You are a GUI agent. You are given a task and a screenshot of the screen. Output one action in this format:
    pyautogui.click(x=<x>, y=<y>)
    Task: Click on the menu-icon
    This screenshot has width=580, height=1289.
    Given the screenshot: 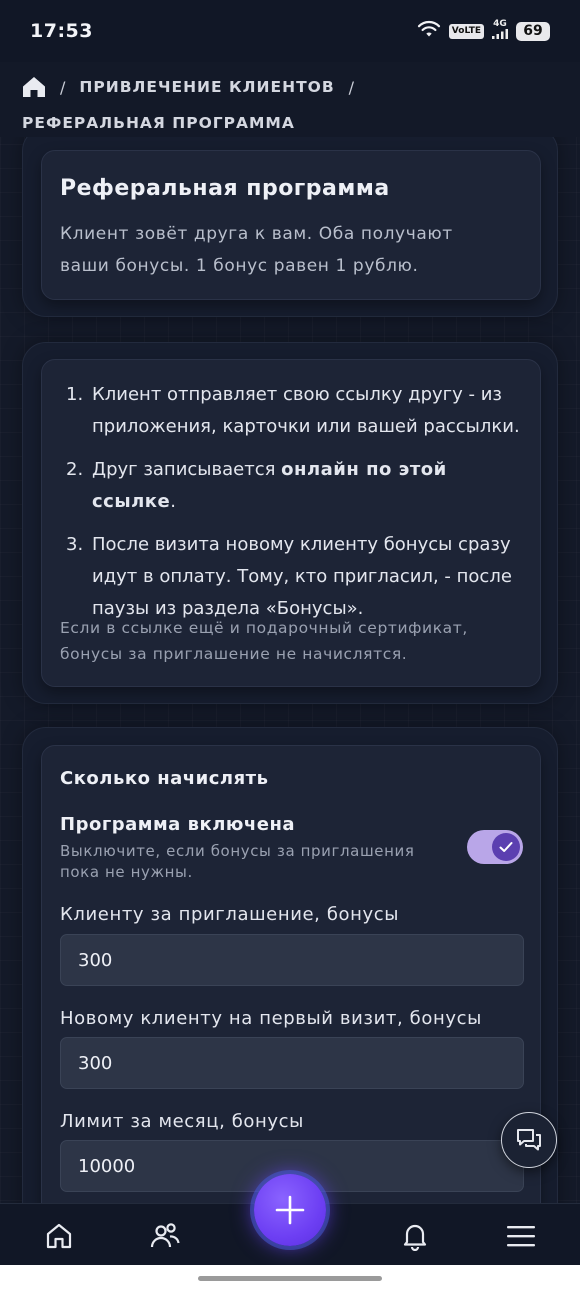 What is the action you would take?
    pyautogui.click(x=521, y=1236)
    